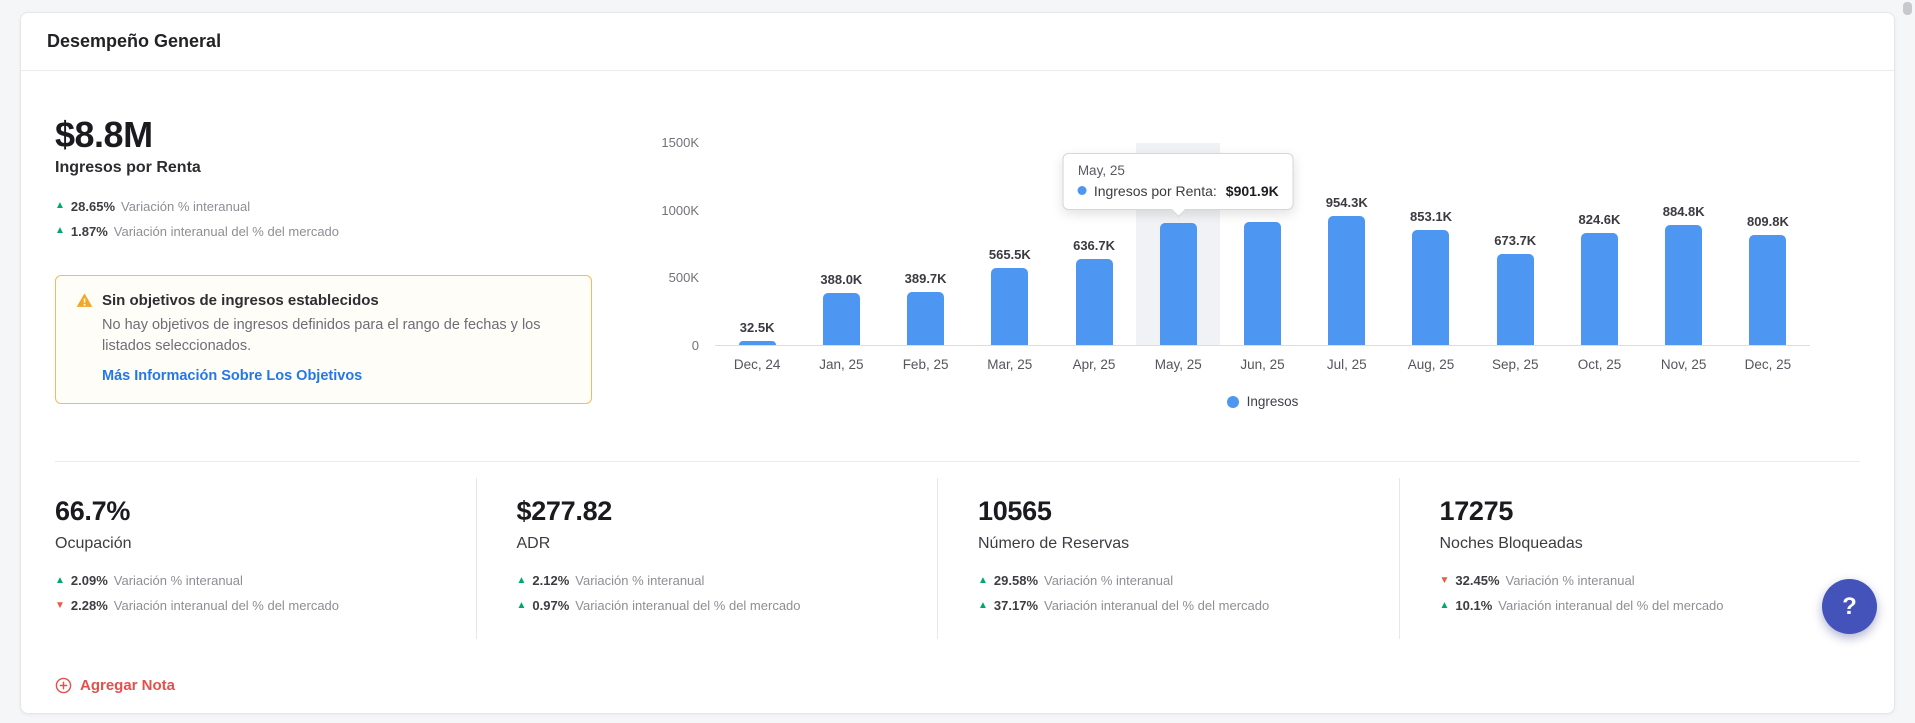  What do you see at coordinates (1515, 240) in the screenshot?
I see `bar-value-label: 673.7K` at bounding box center [1515, 240].